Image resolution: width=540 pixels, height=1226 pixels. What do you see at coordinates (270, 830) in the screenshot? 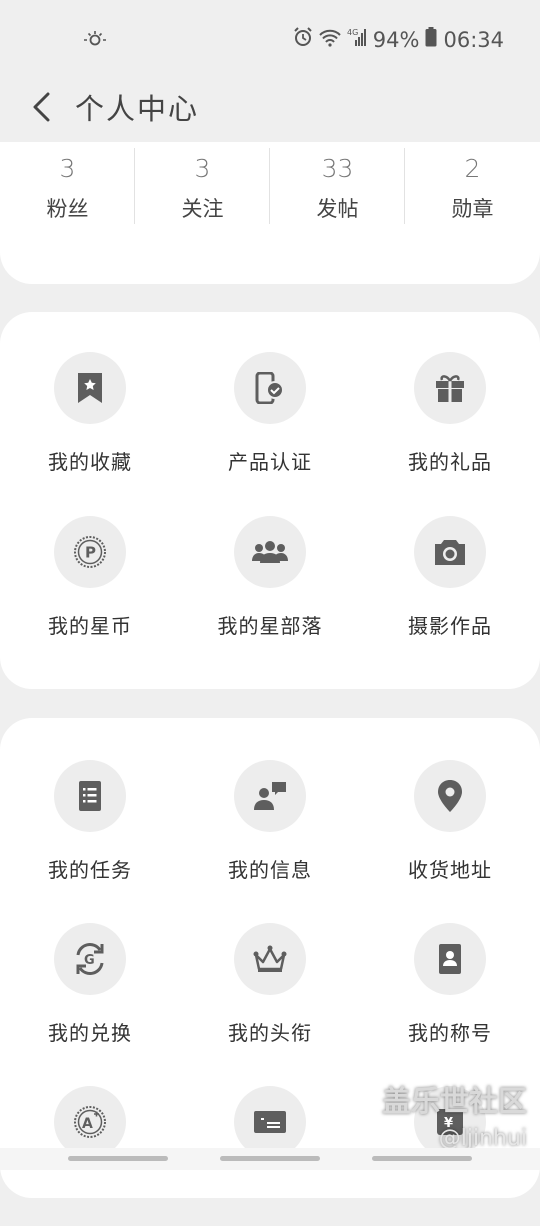
I see `my-messages-button: 我的信息` at bounding box center [270, 830].